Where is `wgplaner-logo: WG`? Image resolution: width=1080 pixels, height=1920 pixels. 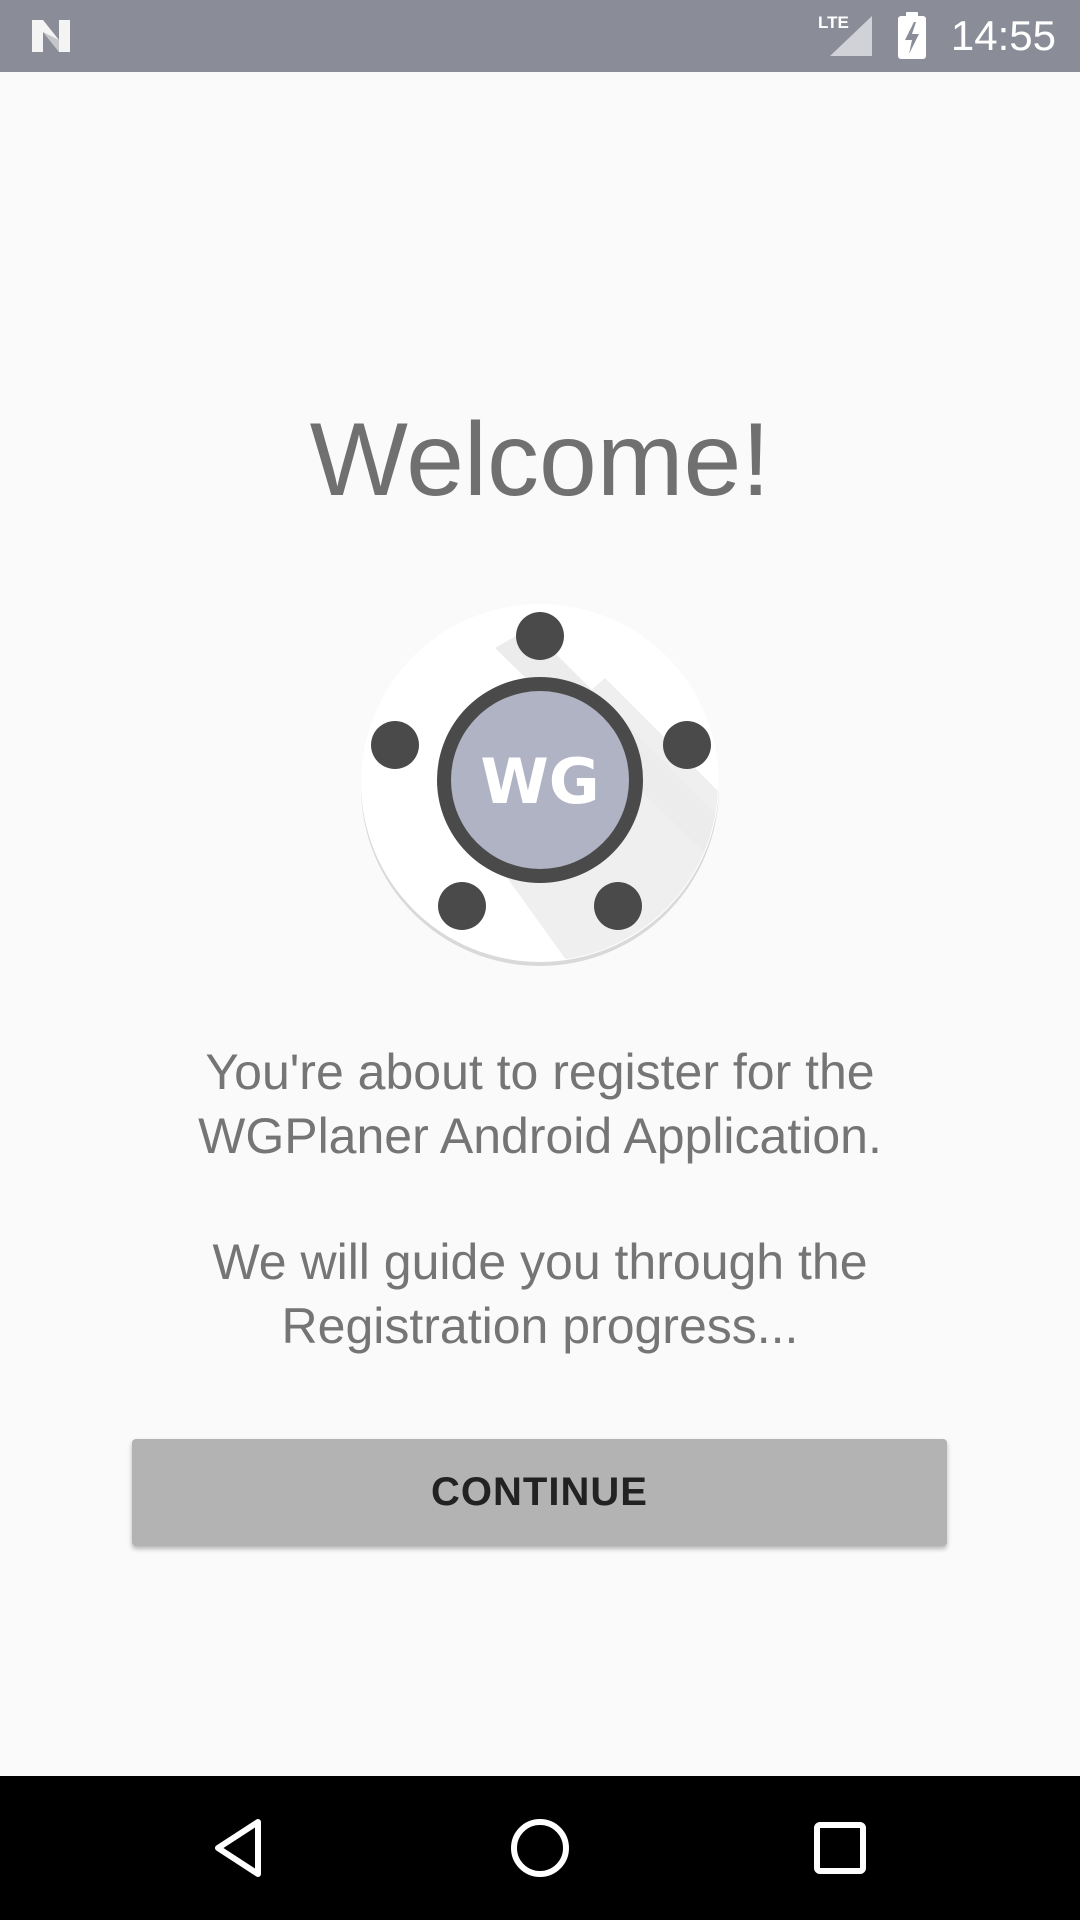 wgplaner-logo: WG is located at coordinates (540, 785).